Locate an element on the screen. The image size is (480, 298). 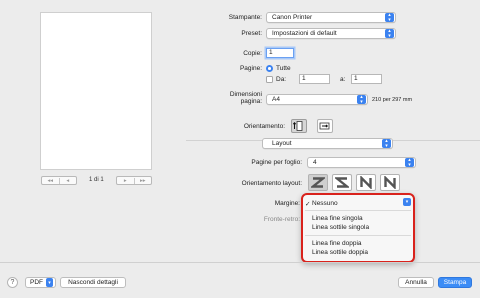
pager-back-group: ◂◂ ◂ is located at coordinates (59, 180).